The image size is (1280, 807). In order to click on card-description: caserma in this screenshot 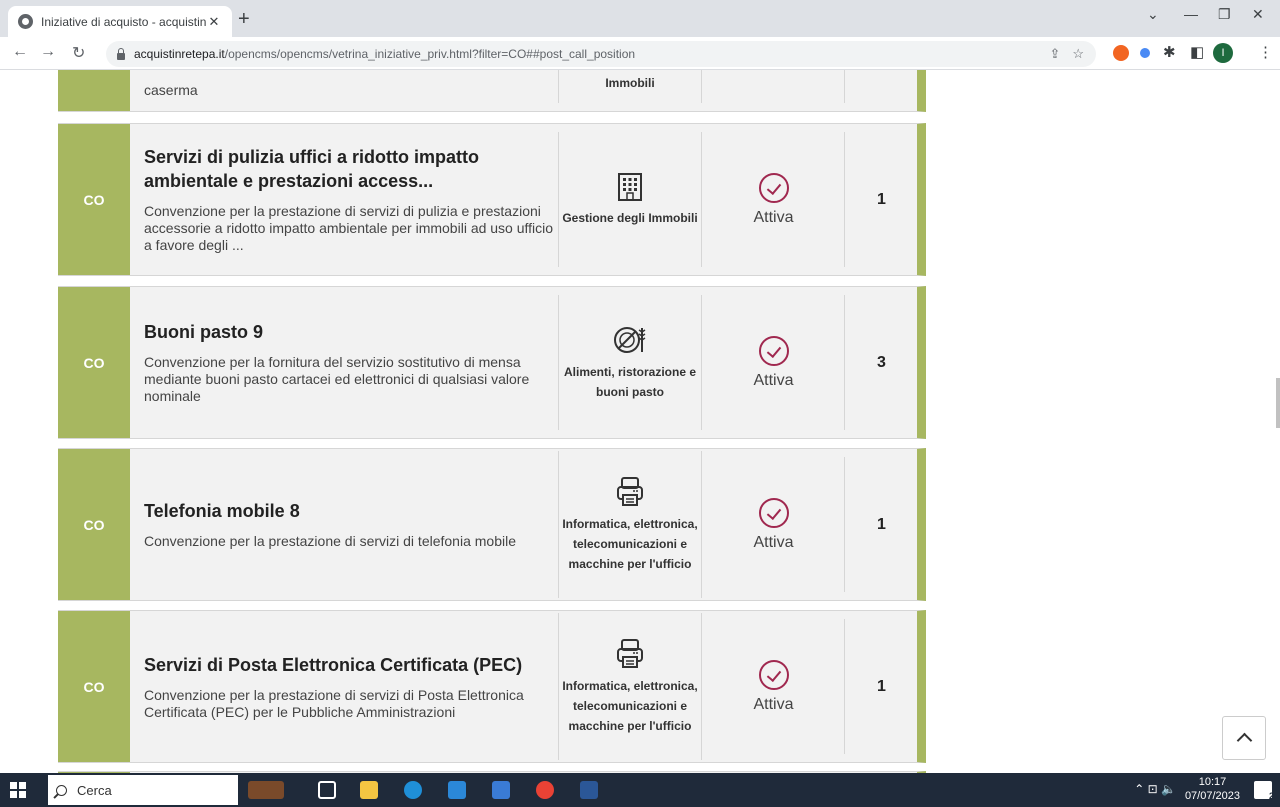, I will do `click(171, 90)`.